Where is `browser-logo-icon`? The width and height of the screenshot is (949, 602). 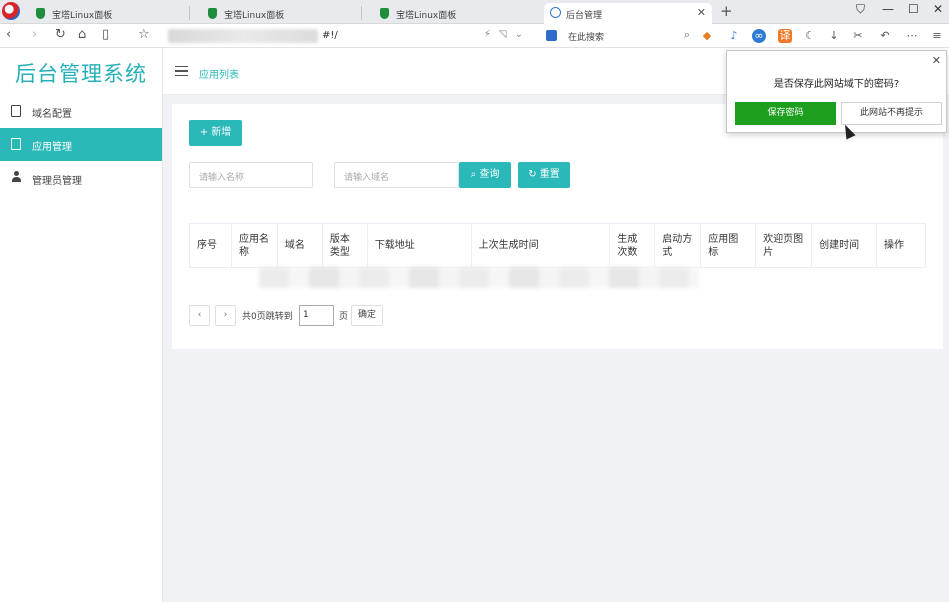 browser-logo-icon is located at coordinates (11, 11).